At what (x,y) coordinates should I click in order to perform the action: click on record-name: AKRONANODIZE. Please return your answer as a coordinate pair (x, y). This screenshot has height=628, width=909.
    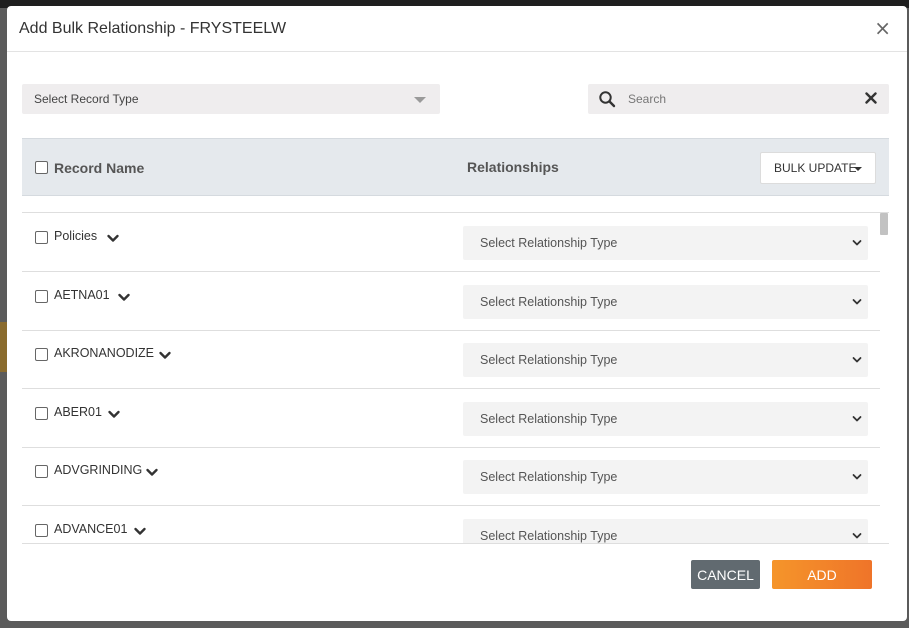
    Looking at the image, I should click on (104, 353).